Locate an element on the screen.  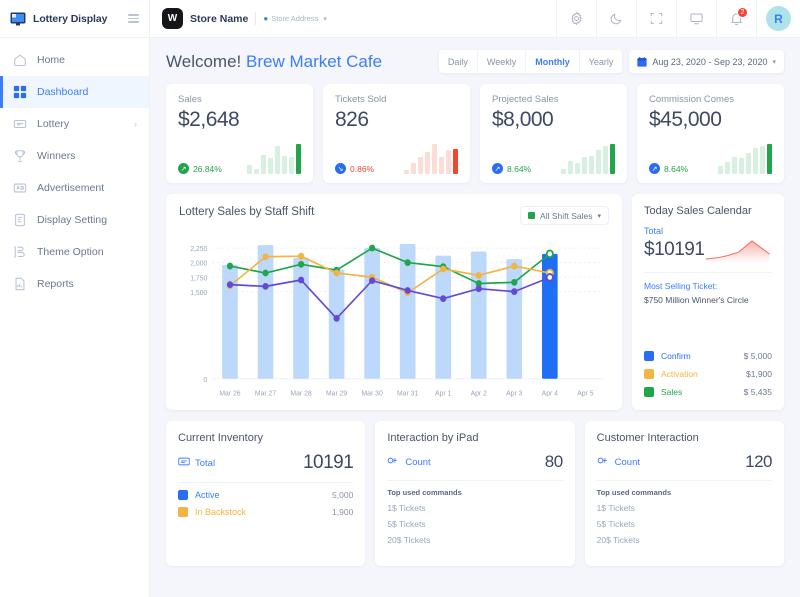
page-title: Welcome! Brew Market Cafe is located at coordinates (274, 62).